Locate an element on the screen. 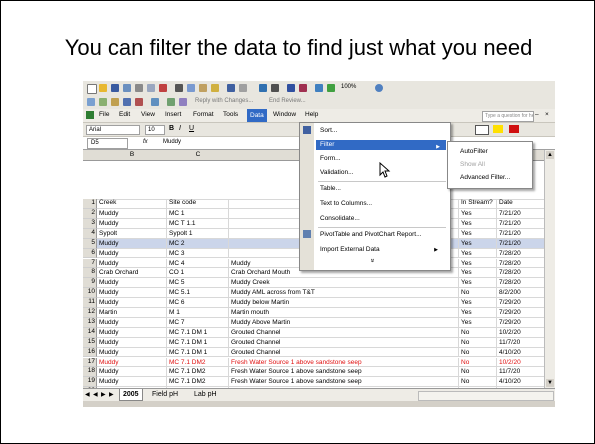  cut-icon is located at coordinates (179, 88).